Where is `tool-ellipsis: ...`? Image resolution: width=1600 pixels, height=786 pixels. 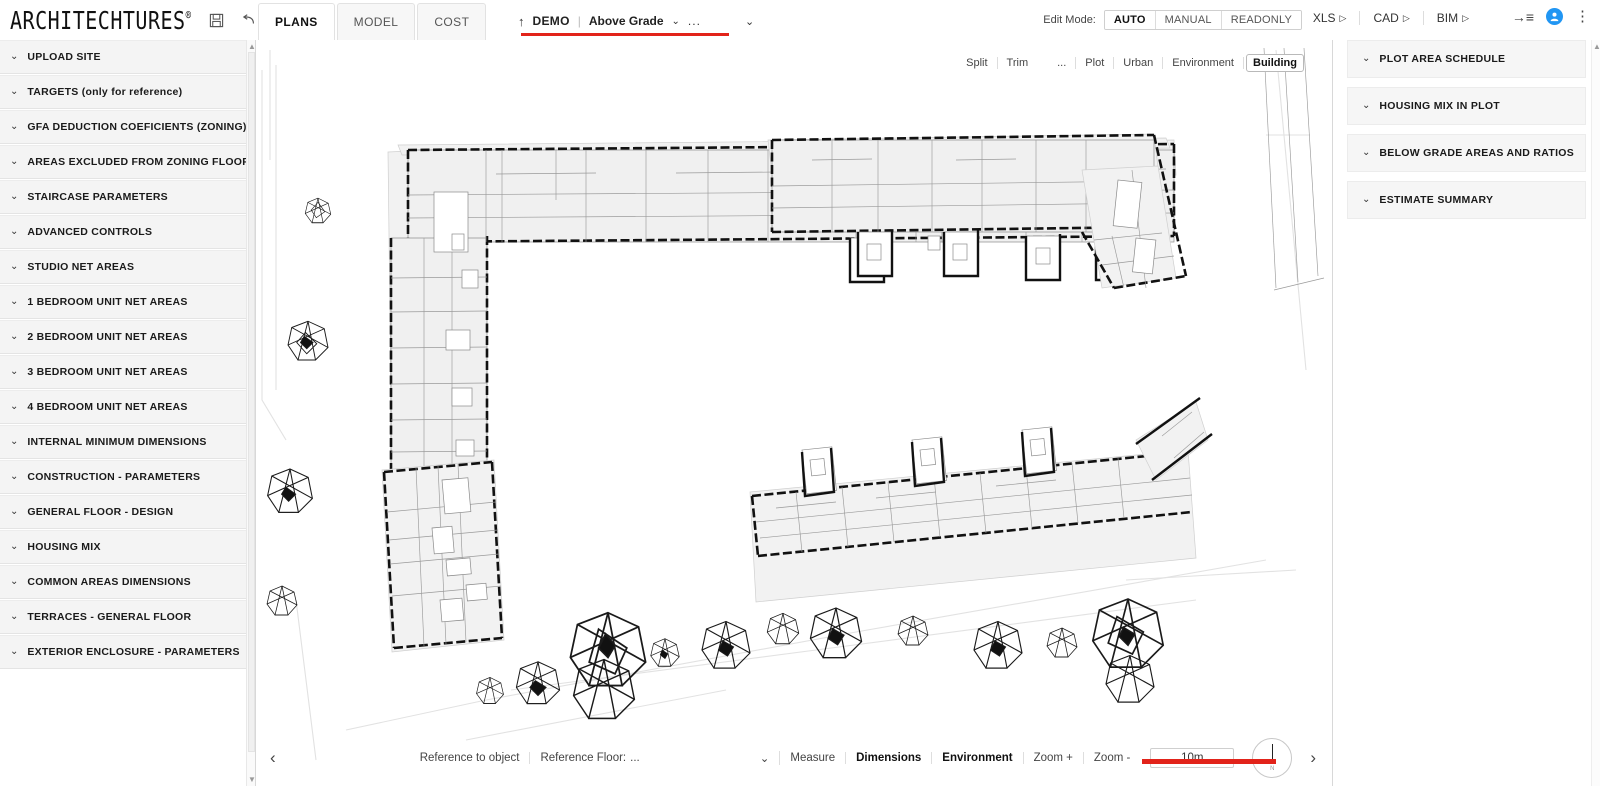 tool-ellipsis: ... is located at coordinates (1062, 63).